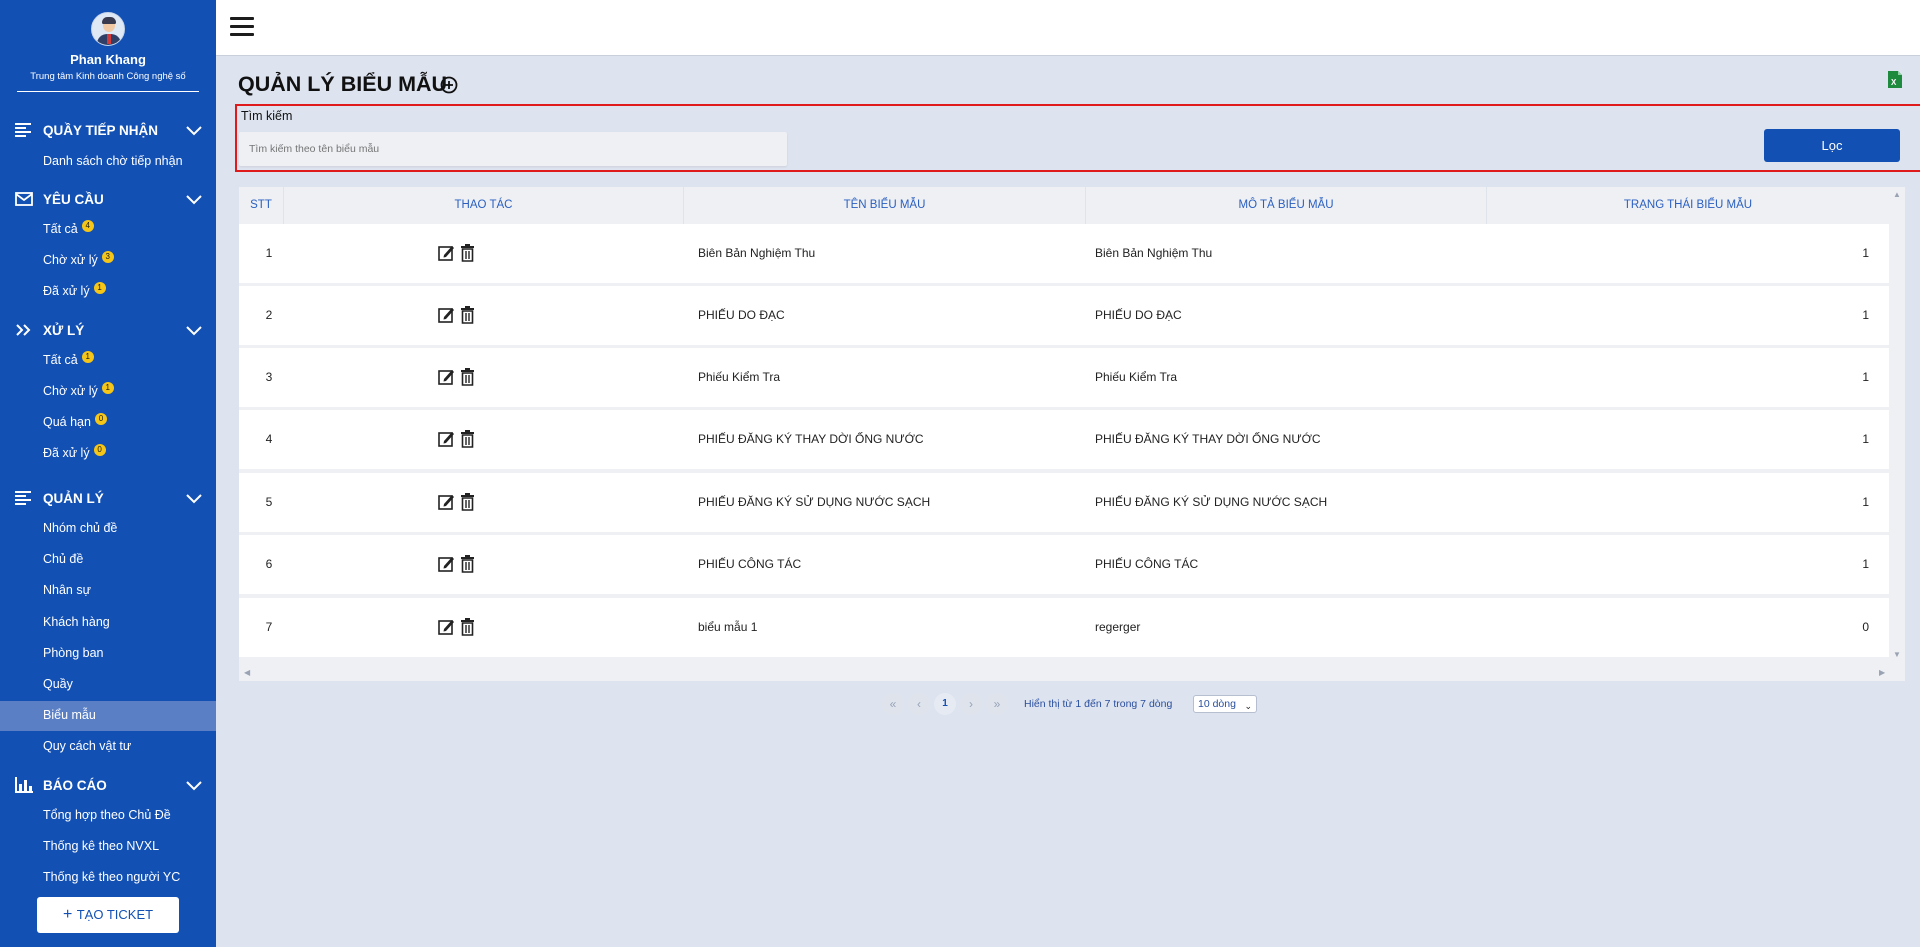 This screenshot has height=947, width=1920. What do you see at coordinates (739, 377) in the screenshot?
I see `cell-name: Phiếu Kiểm Tra` at bounding box center [739, 377].